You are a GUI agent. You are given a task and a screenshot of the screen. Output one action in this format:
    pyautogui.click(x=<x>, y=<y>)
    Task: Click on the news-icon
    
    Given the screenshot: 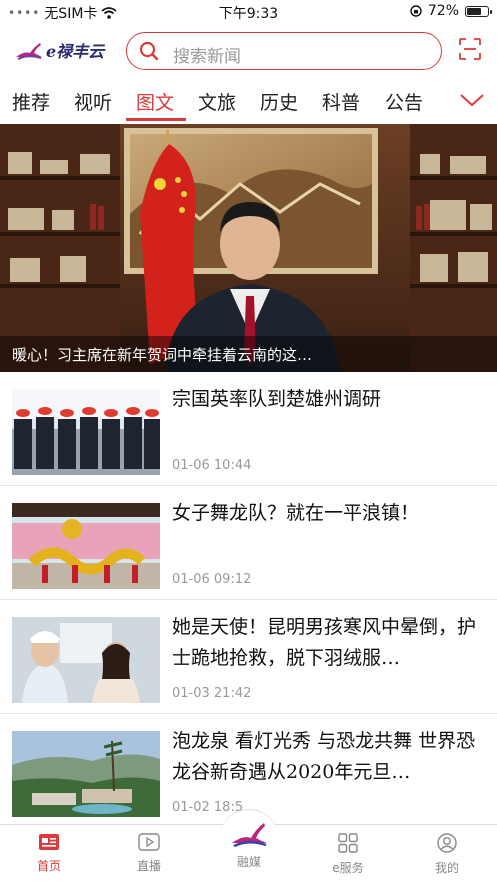 What is the action you would take?
    pyautogui.click(x=49, y=842)
    